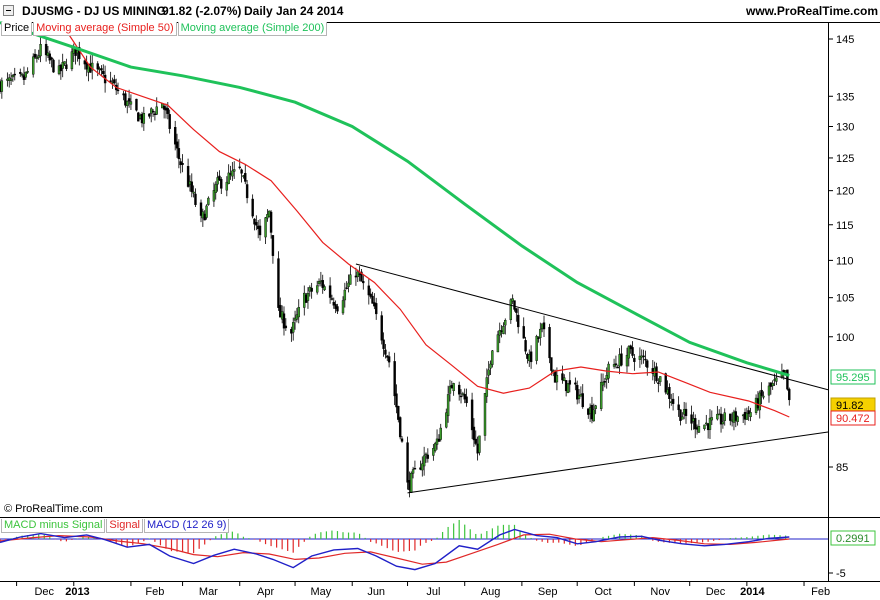  Describe the element at coordinates (208, 592) in the screenshot. I see `x-tick-label: Mar` at that location.